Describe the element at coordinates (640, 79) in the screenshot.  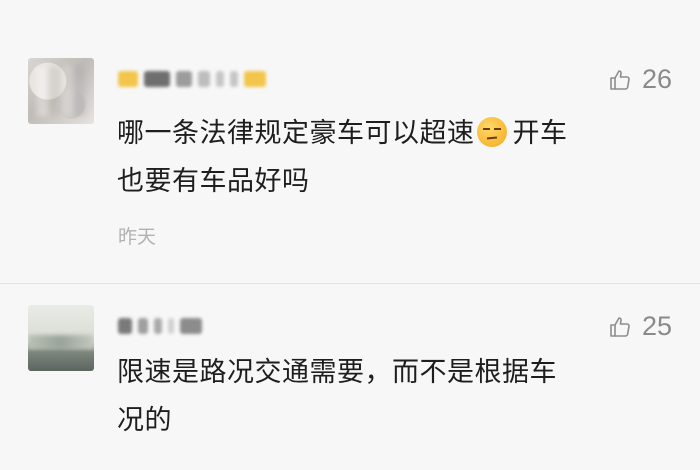
I see `like-button: 26` at that location.